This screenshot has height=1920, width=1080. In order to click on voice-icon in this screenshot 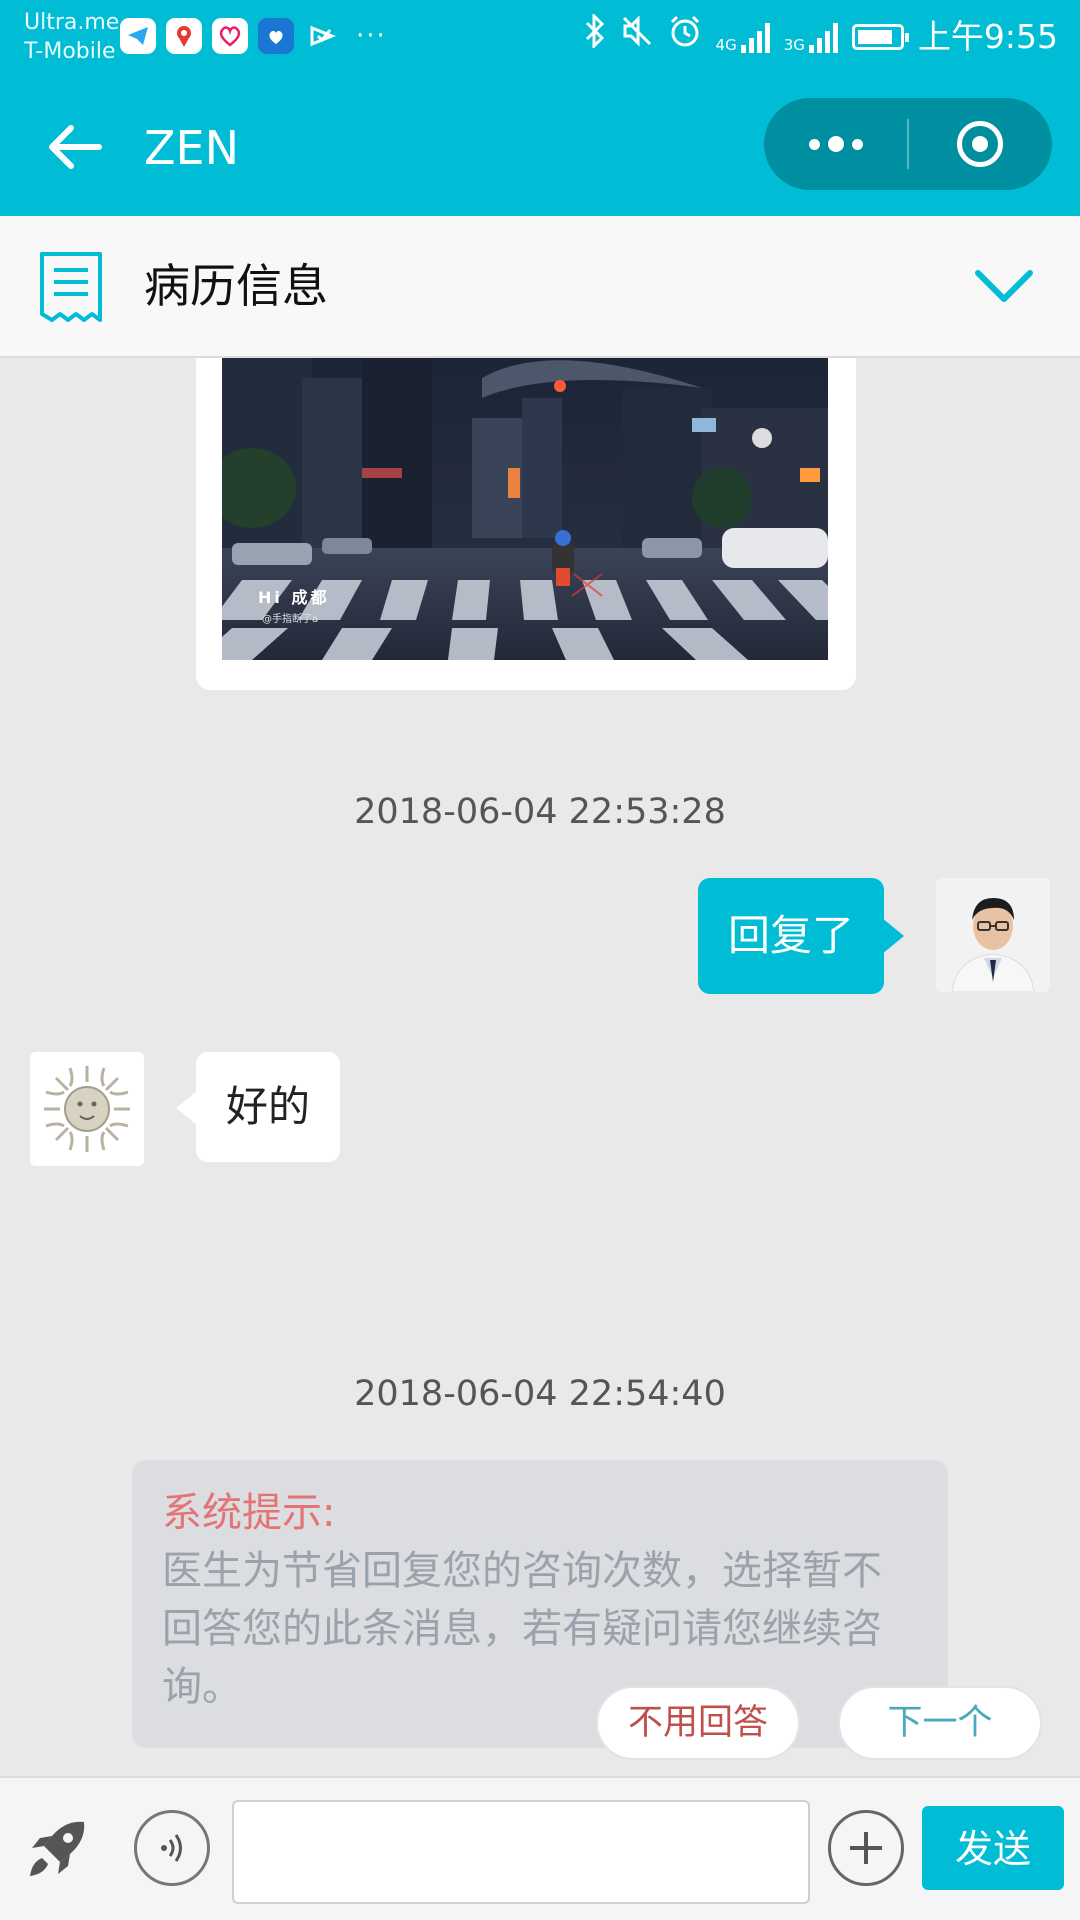, I will do `click(171, 1848)`.